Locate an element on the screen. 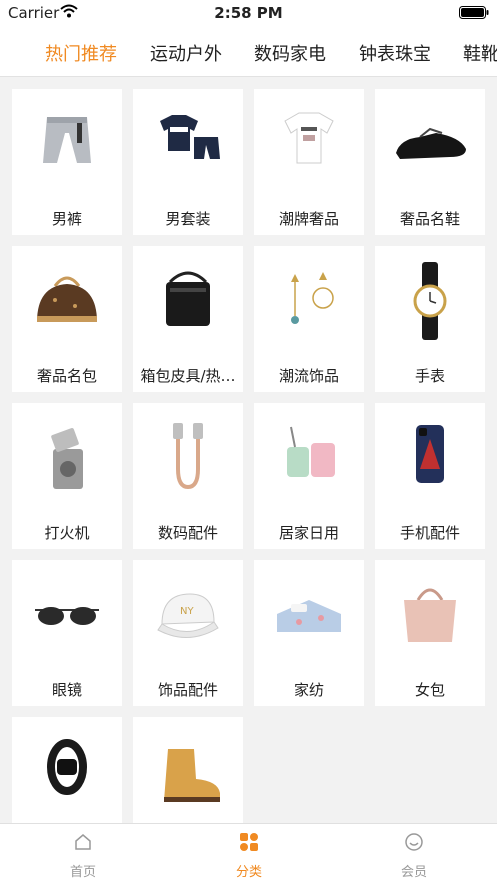 The width and height of the screenshot is (497, 884). phone-case-icon is located at coordinates (430, 454).